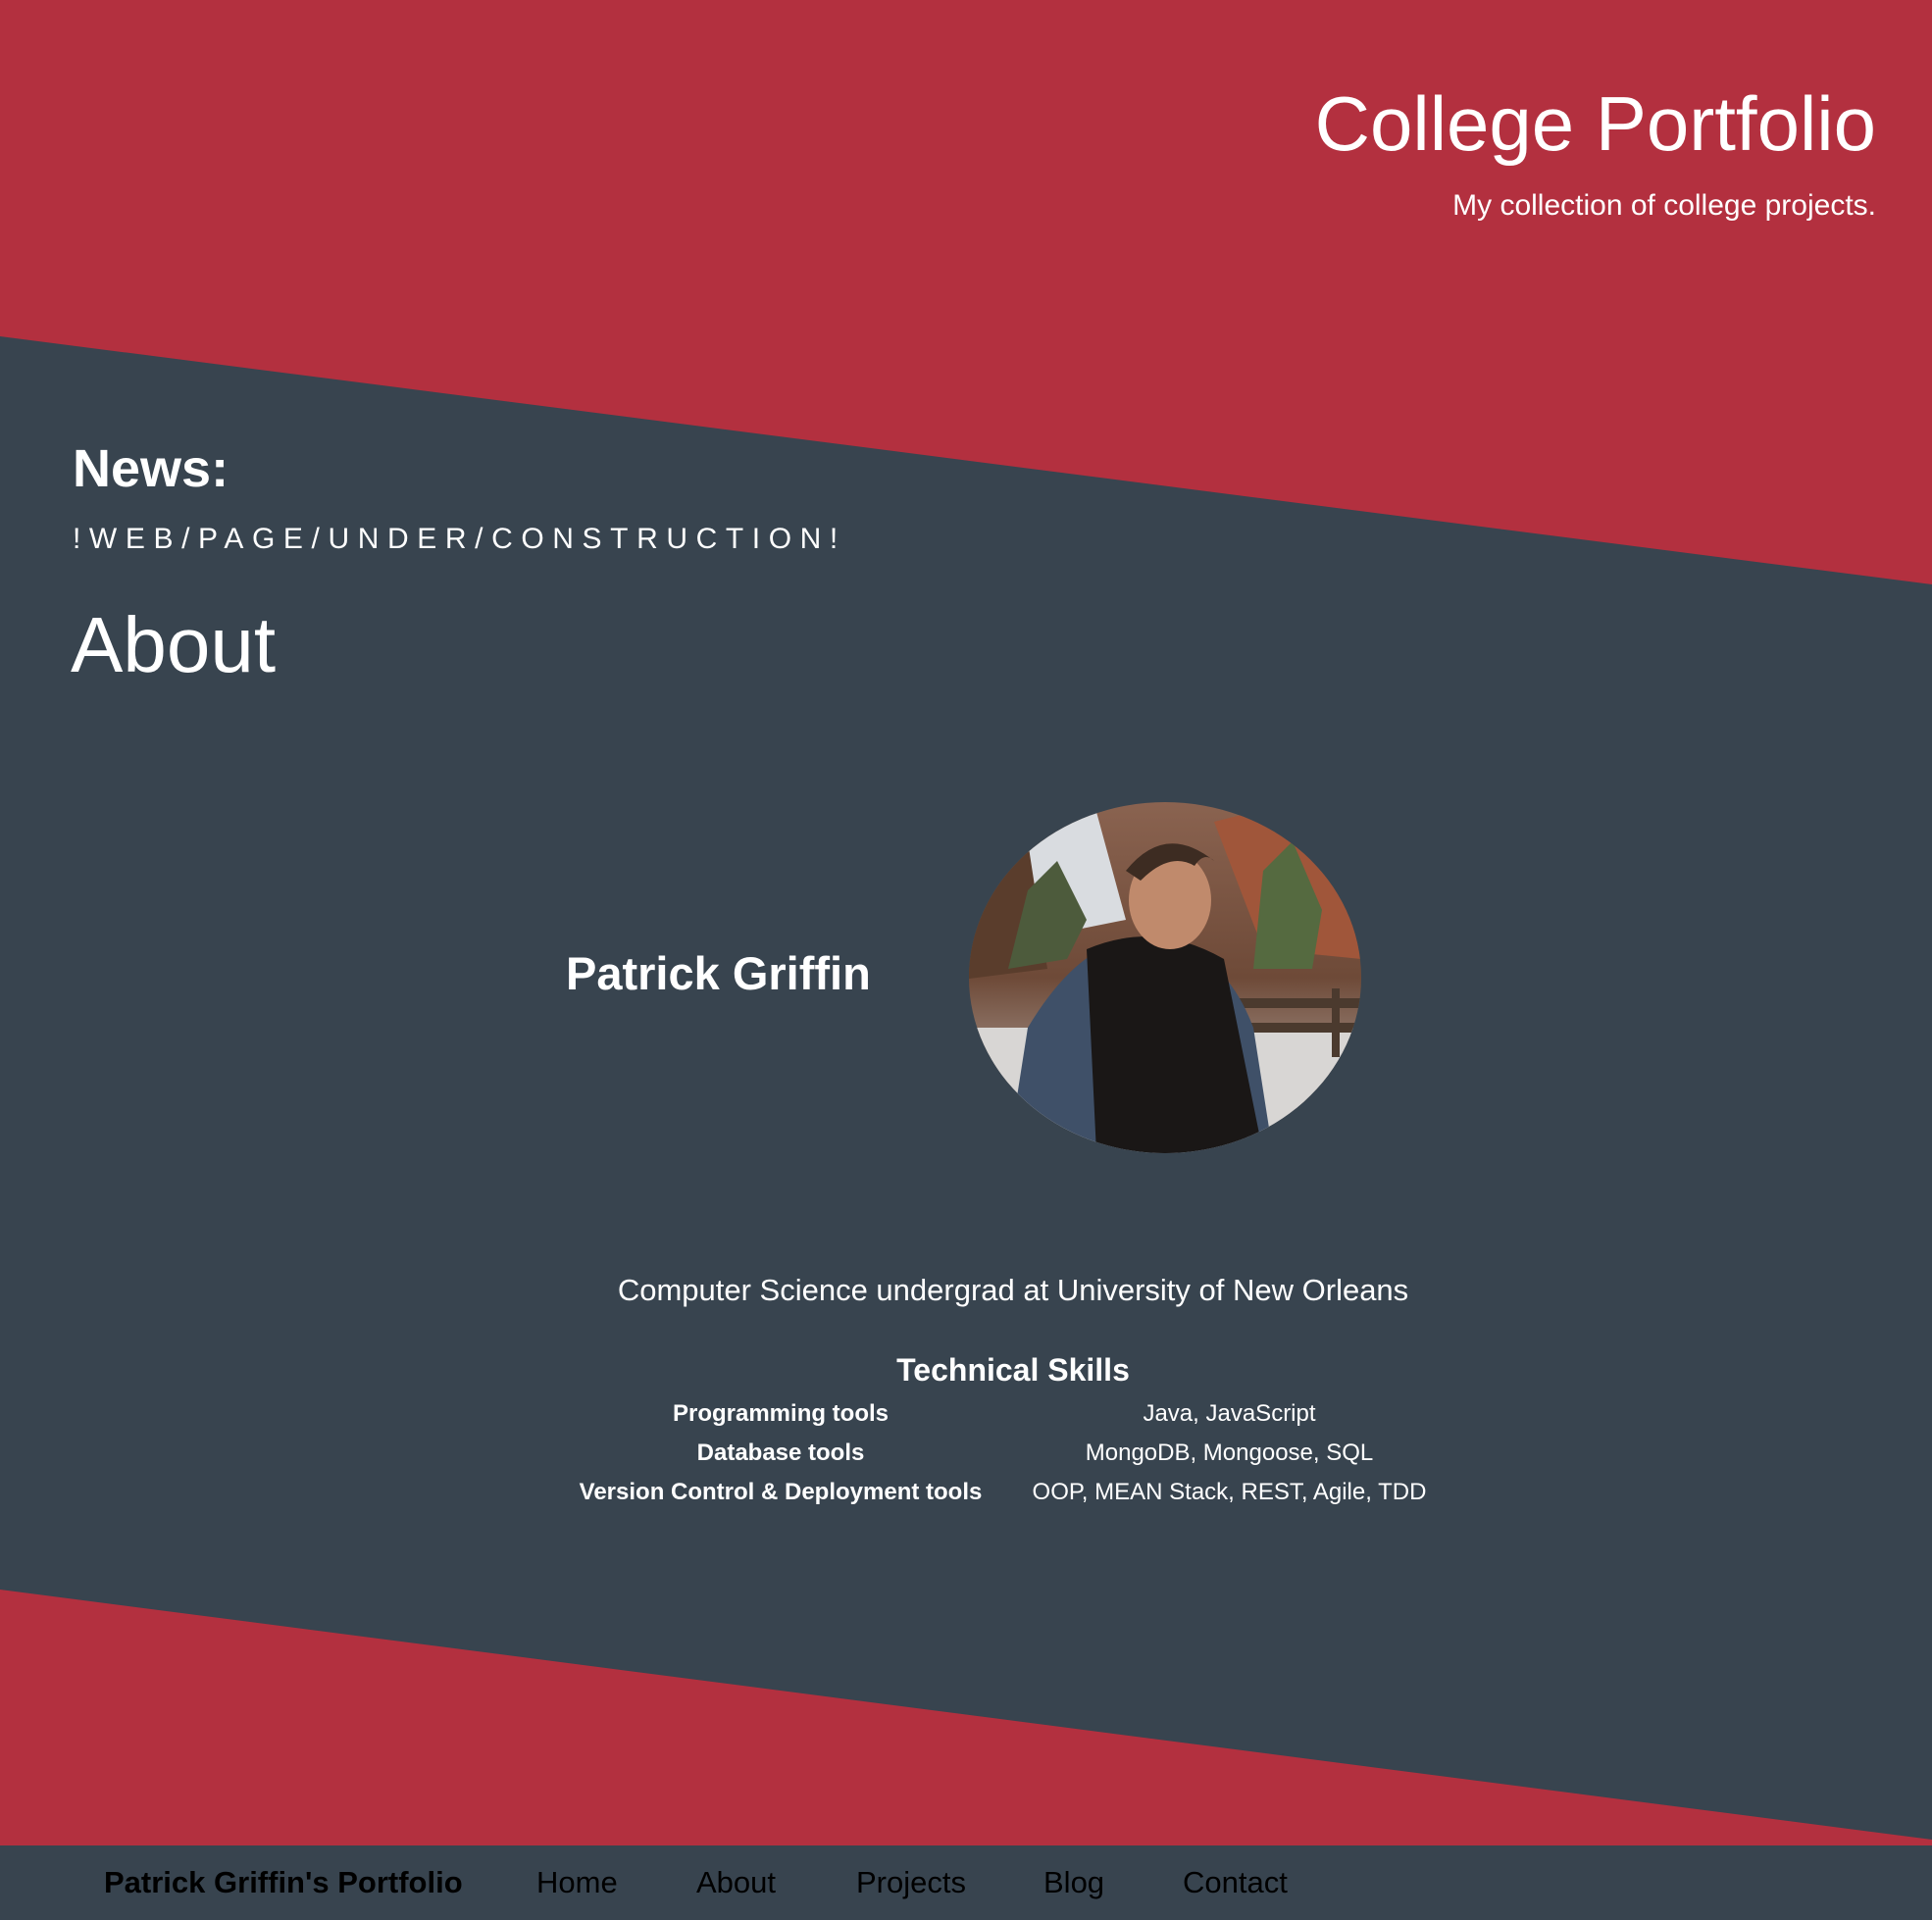  What do you see at coordinates (1664, 205) in the screenshot?
I see `site-subtitle: My collection of college projects.` at bounding box center [1664, 205].